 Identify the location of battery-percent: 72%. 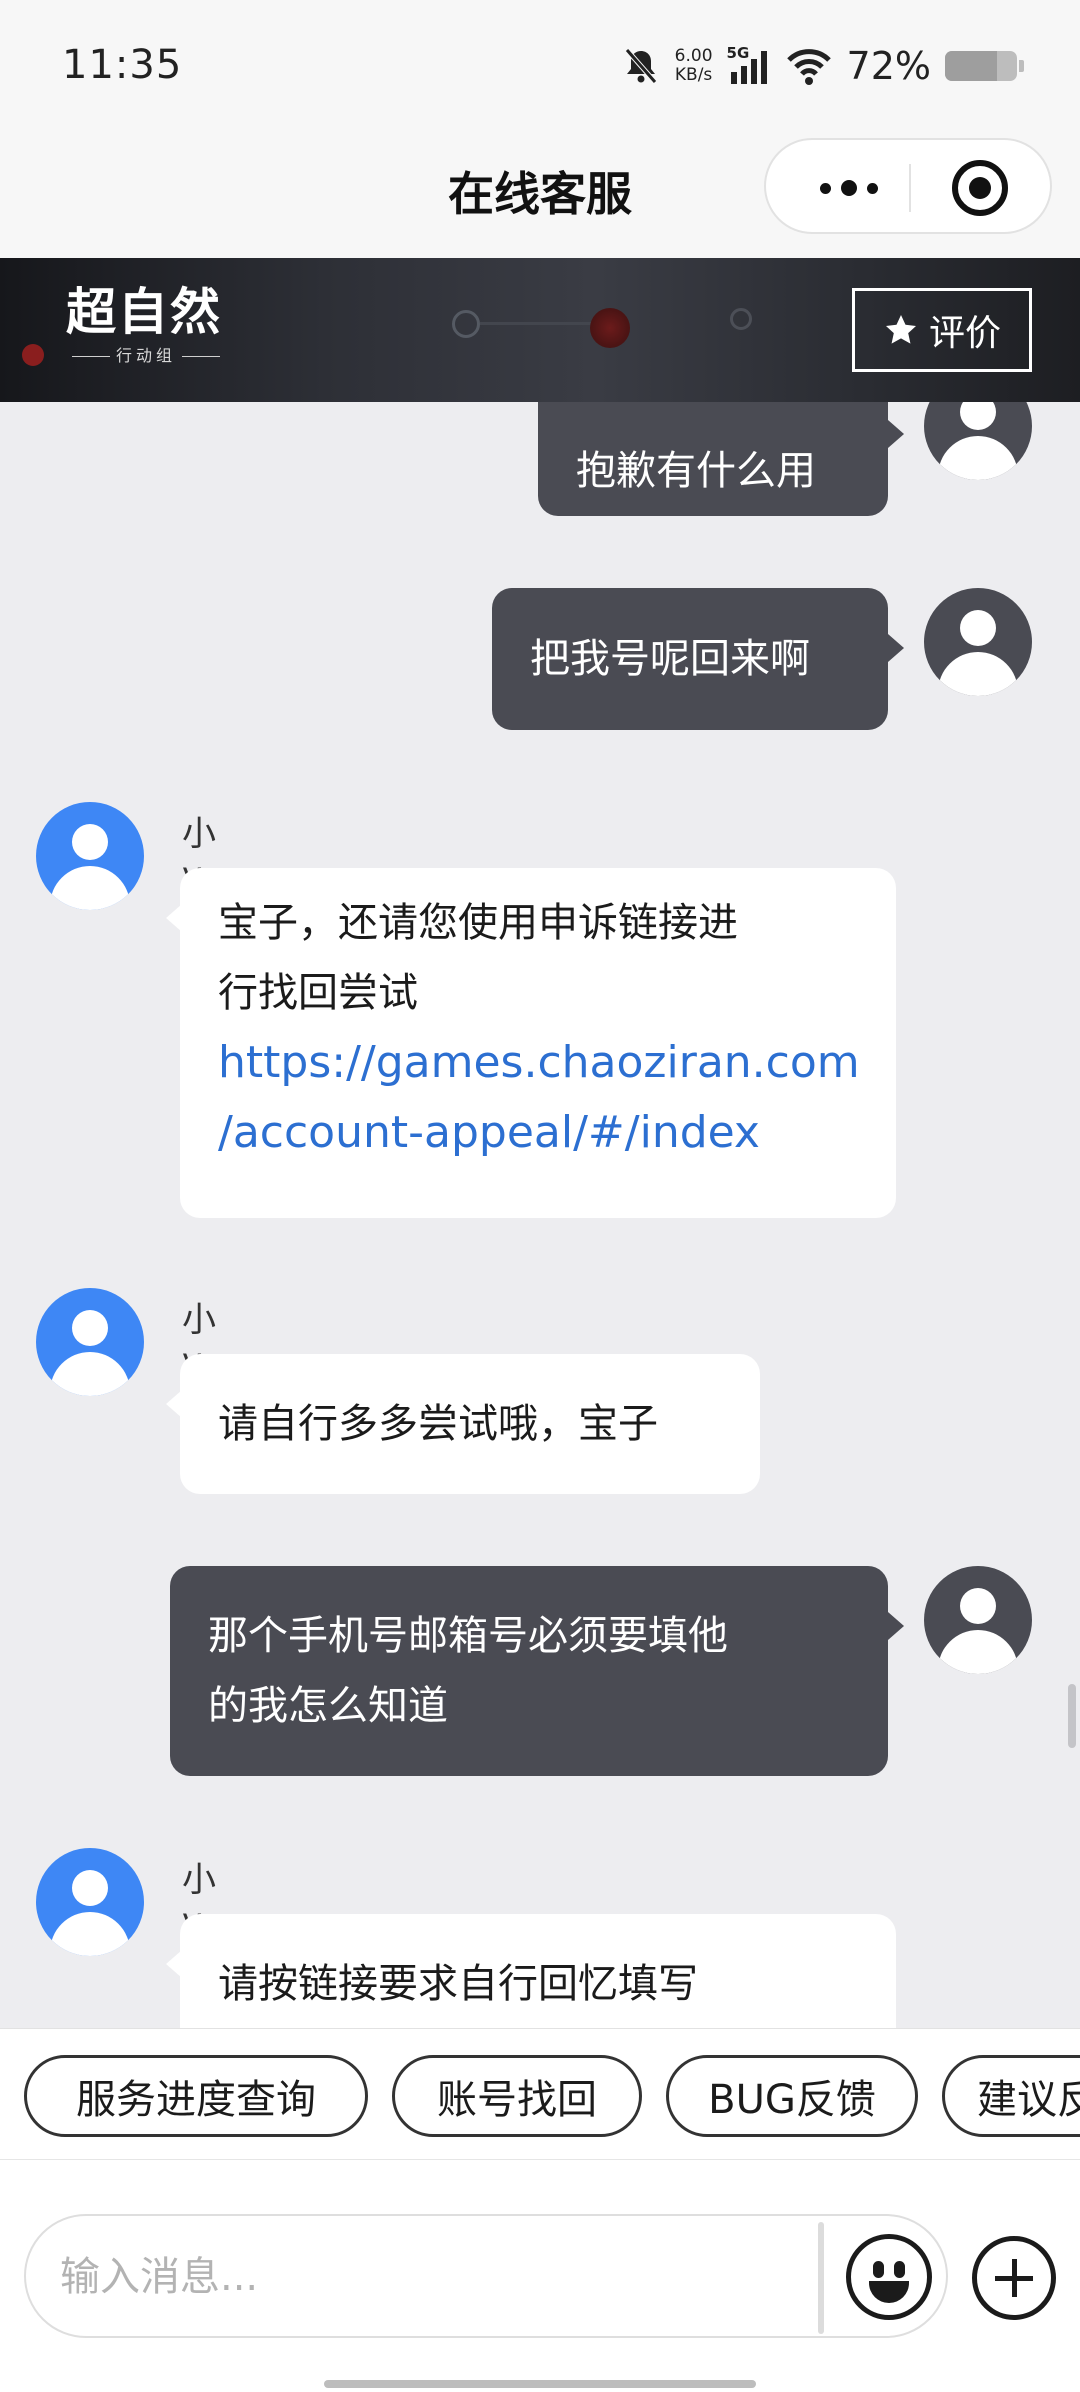
(888, 66).